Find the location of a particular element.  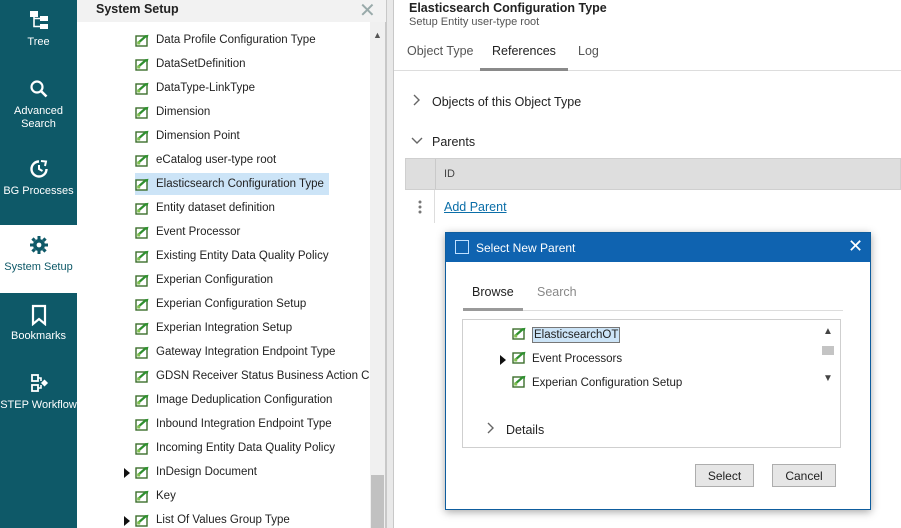

tree-item-label: Existing Entity Data Quality Policy is located at coordinates (242, 256).